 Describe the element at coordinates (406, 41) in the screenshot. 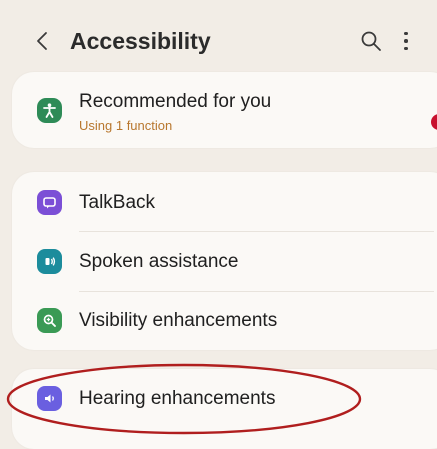

I see `more-options-button` at that location.